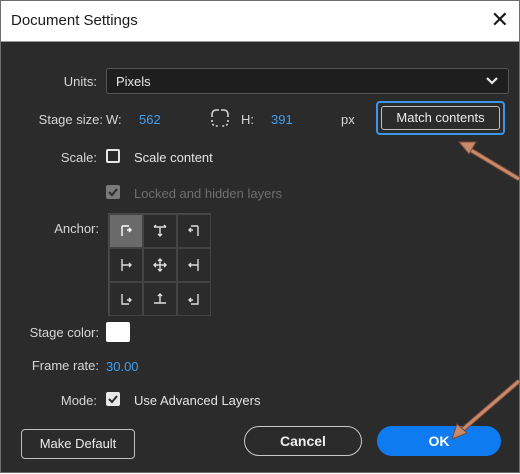  What do you see at coordinates (78, 157) in the screenshot?
I see `scale-label: Scale:` at bounding box center [78, 157].